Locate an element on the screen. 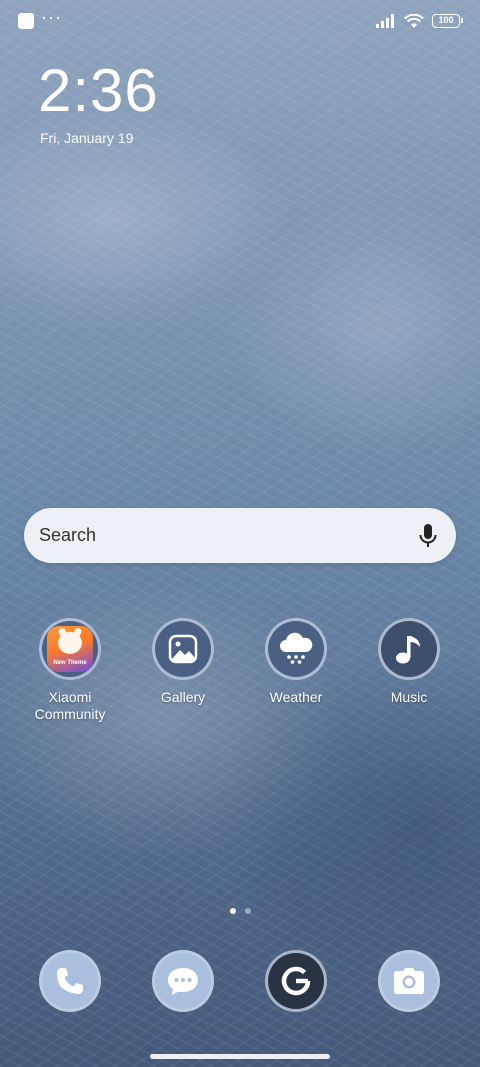  app-gallery: Gallery is located at coordinates (183, 662).